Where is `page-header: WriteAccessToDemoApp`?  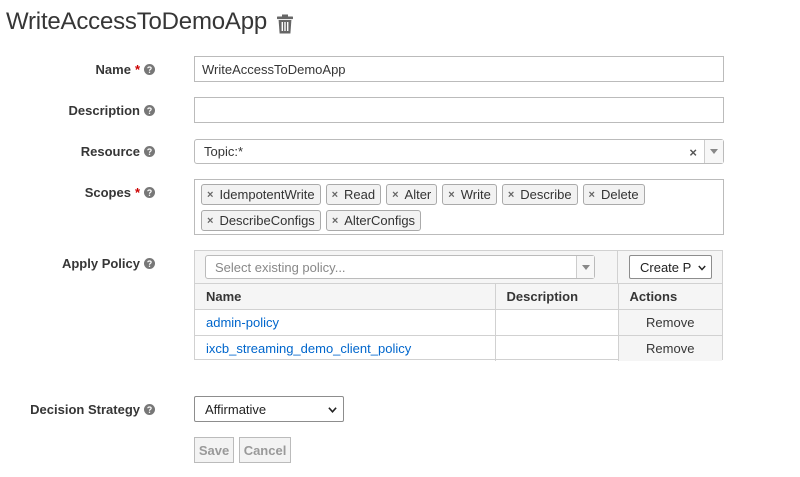 page-header: WriteAccessToDemoApp is located at coordinates (150, 22).